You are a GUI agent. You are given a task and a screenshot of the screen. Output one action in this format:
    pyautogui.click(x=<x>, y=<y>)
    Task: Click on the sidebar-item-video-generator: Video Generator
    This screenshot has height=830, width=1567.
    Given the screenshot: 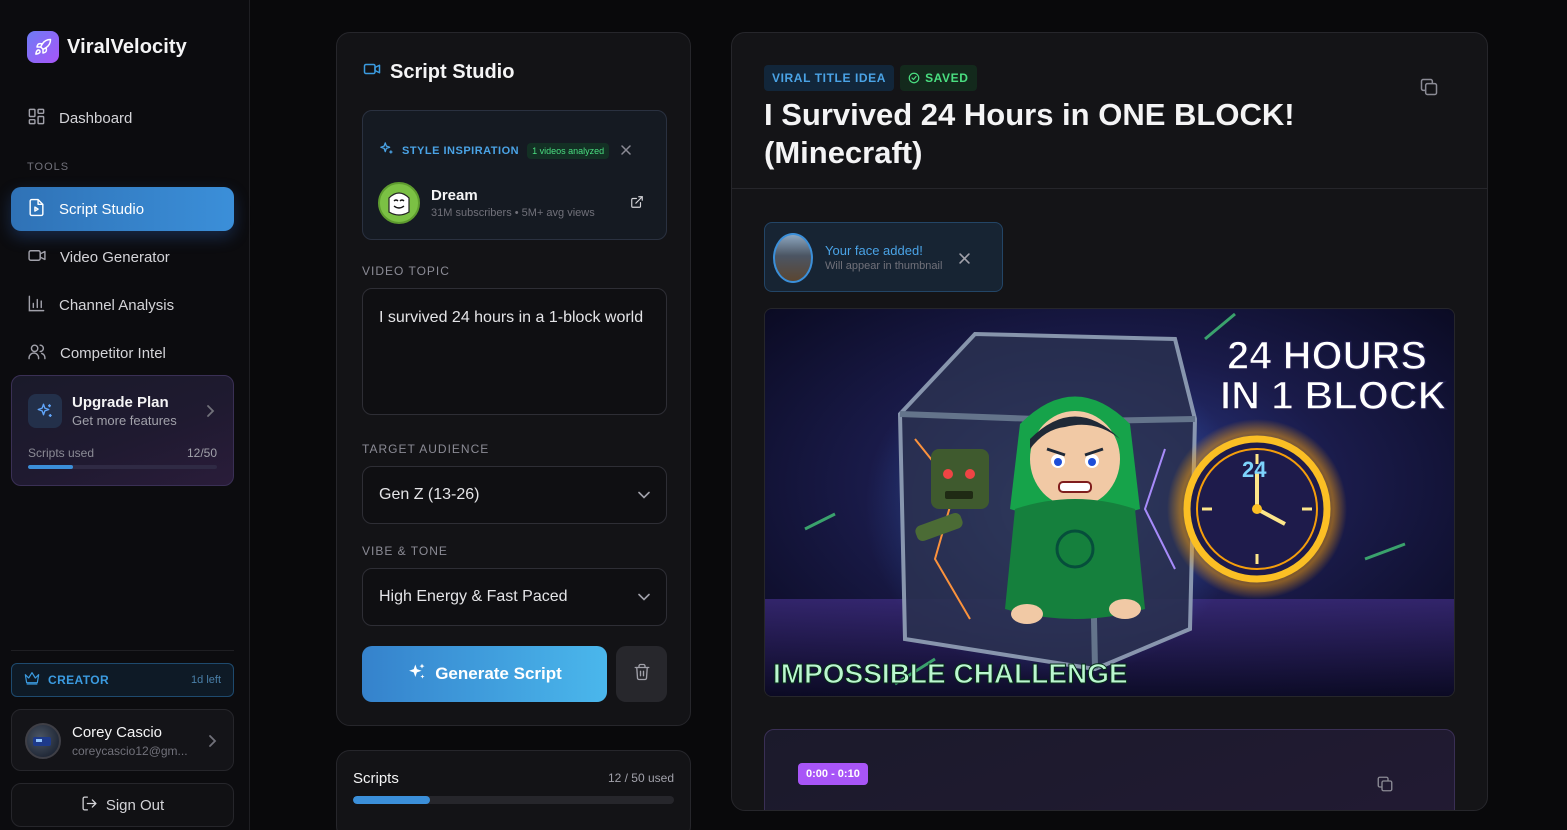 What is the action you would take?
    pyautogui.click(x=122, y=257)
    